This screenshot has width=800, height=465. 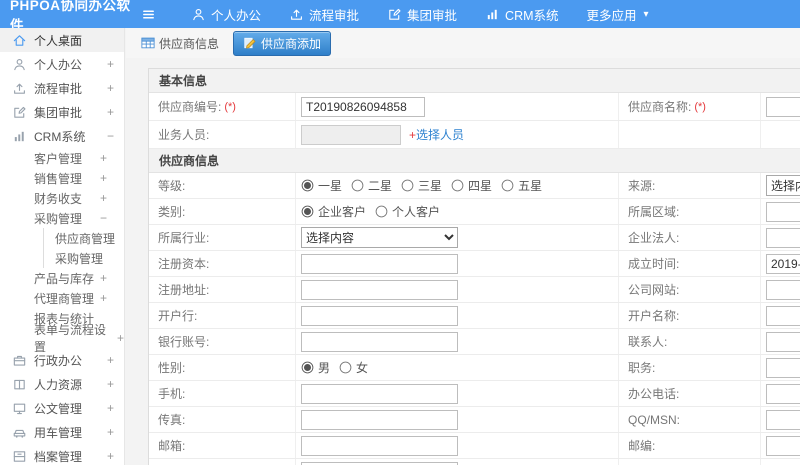 What do you see at coordinates (62, 384) in the screenshot?
I see `sidebar-item: 人力资源 +` at bounding box center [62, 384].